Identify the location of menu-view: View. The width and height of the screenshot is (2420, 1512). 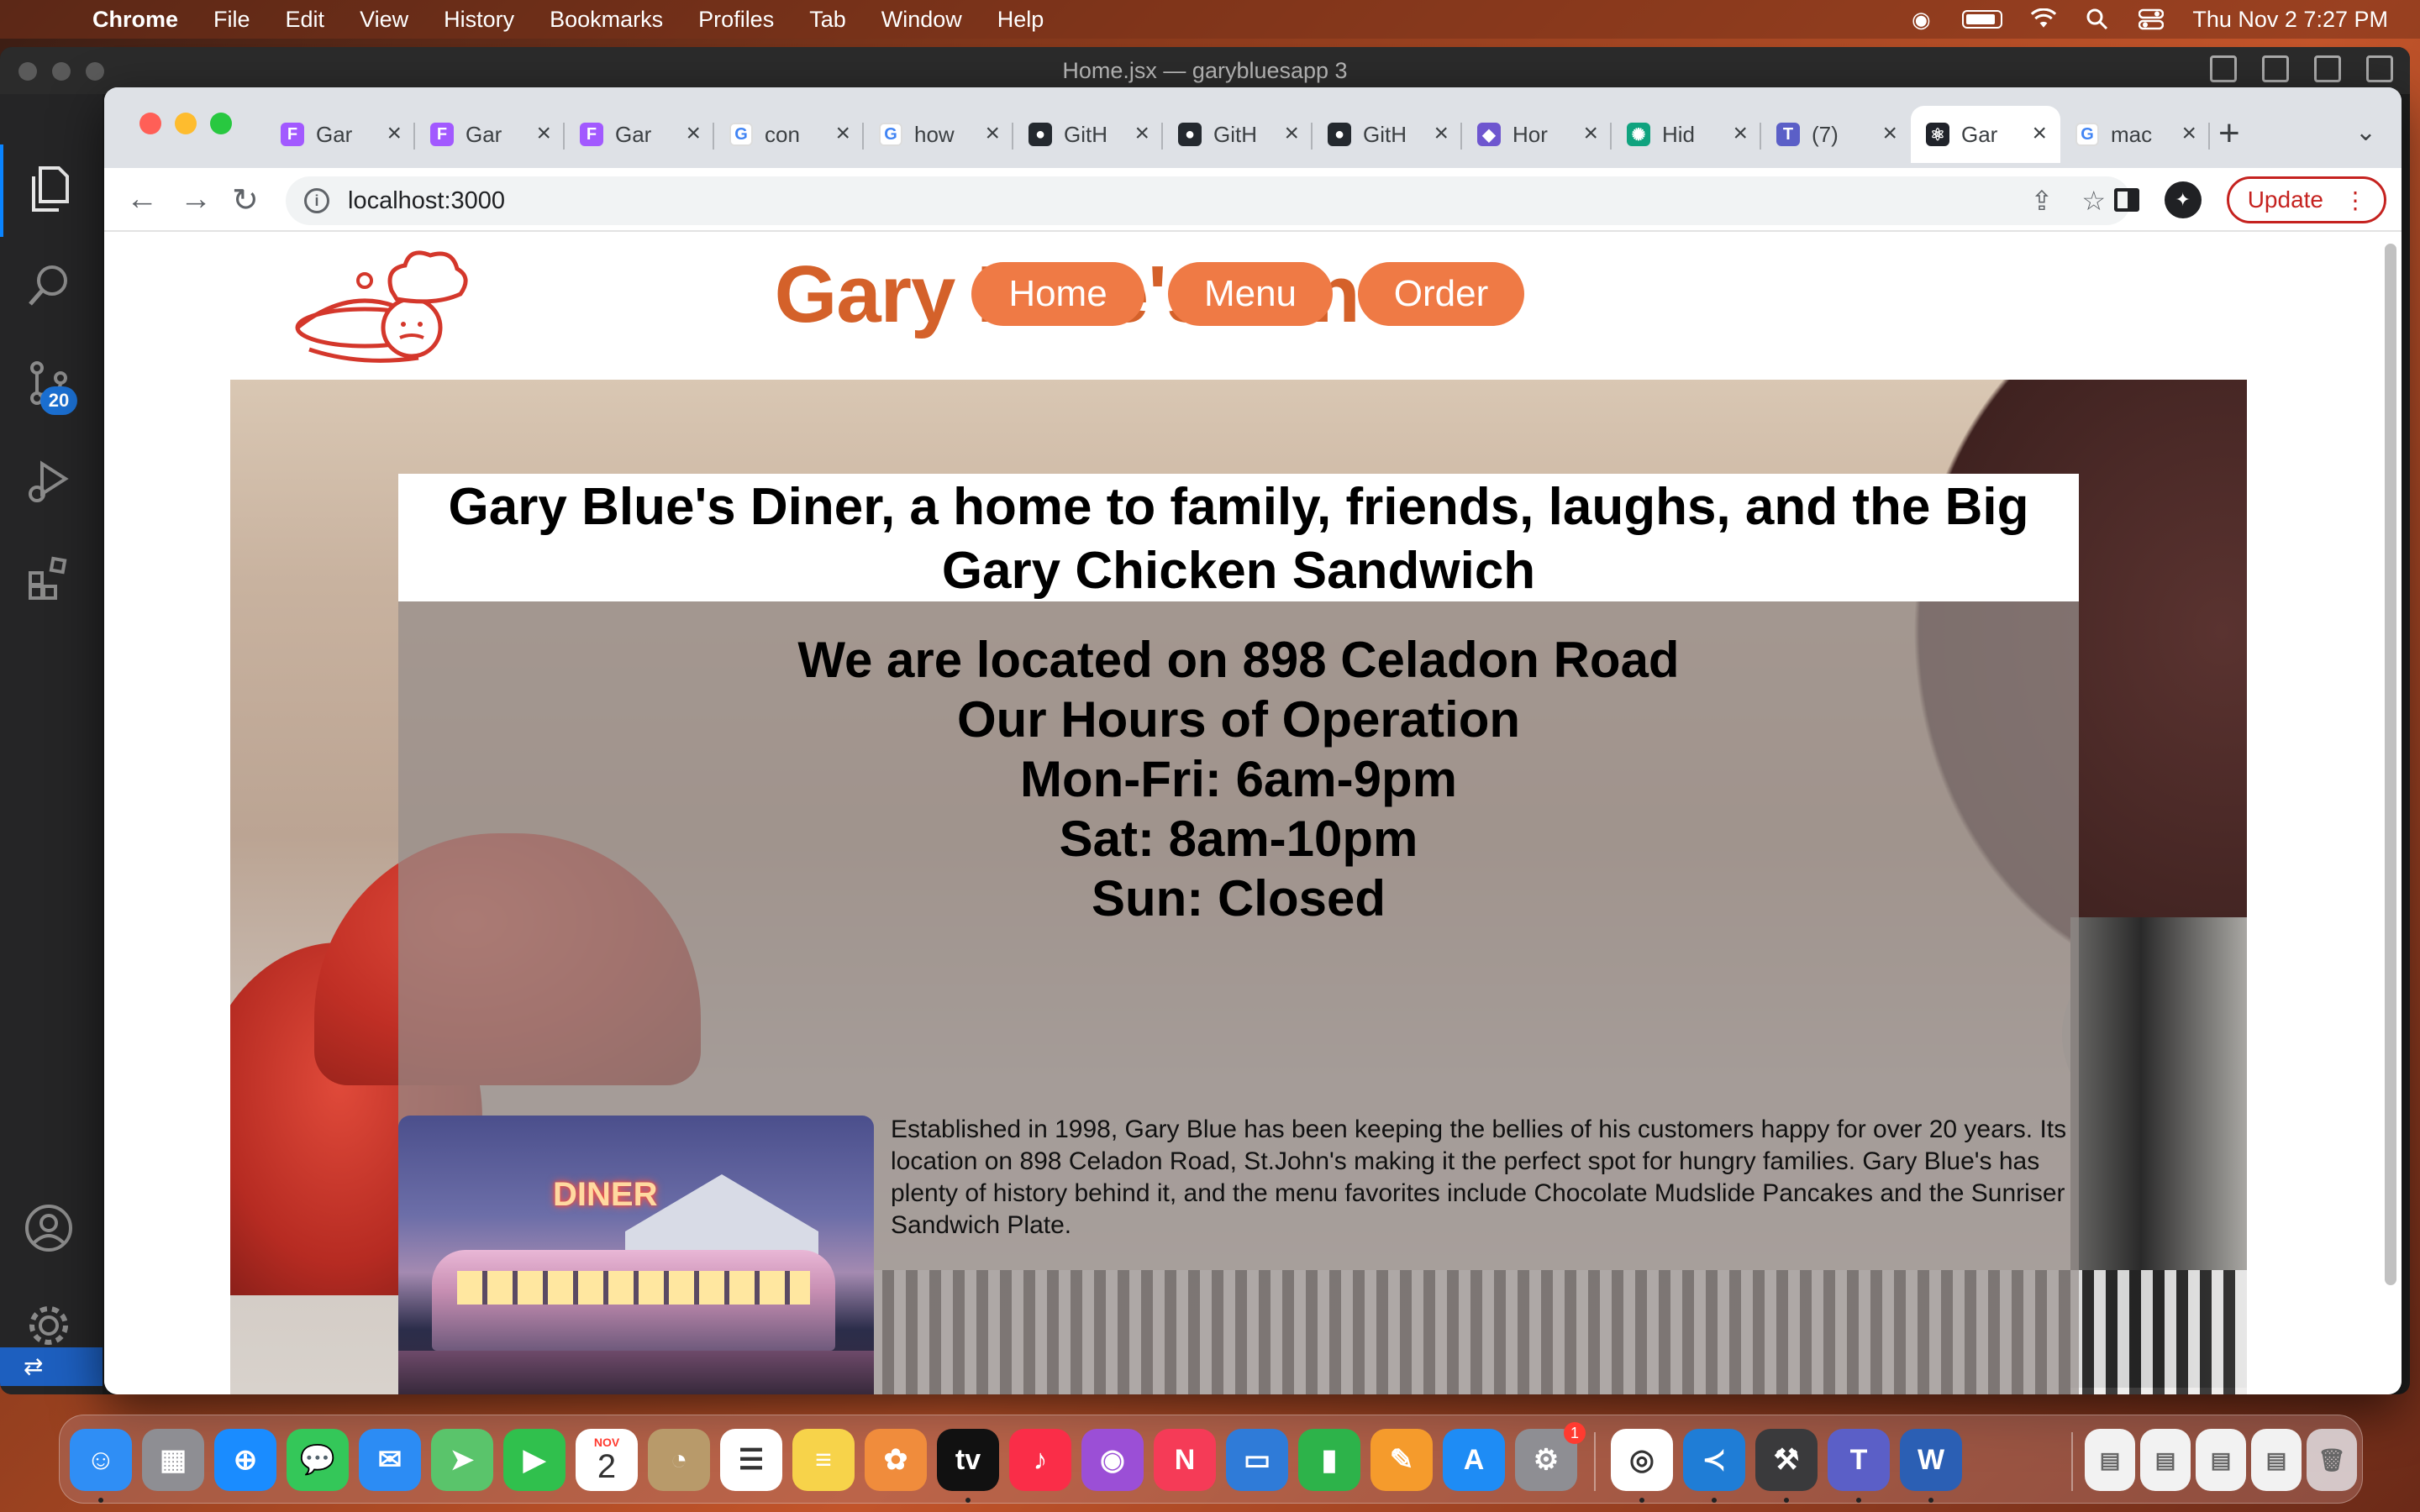
(384, 20).